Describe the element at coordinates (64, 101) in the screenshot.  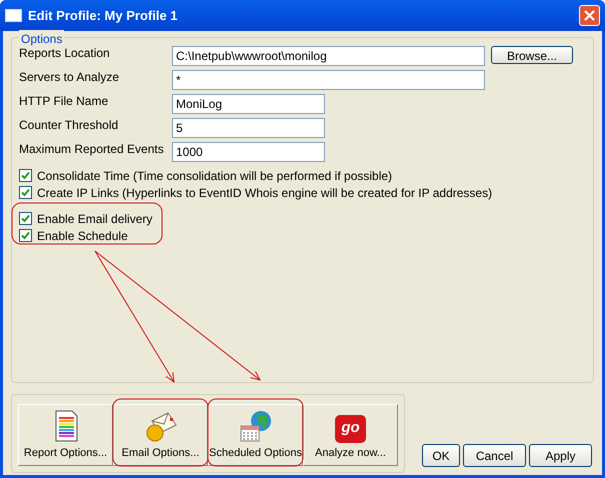
I see `field-label: HTTP File Name` at that location.